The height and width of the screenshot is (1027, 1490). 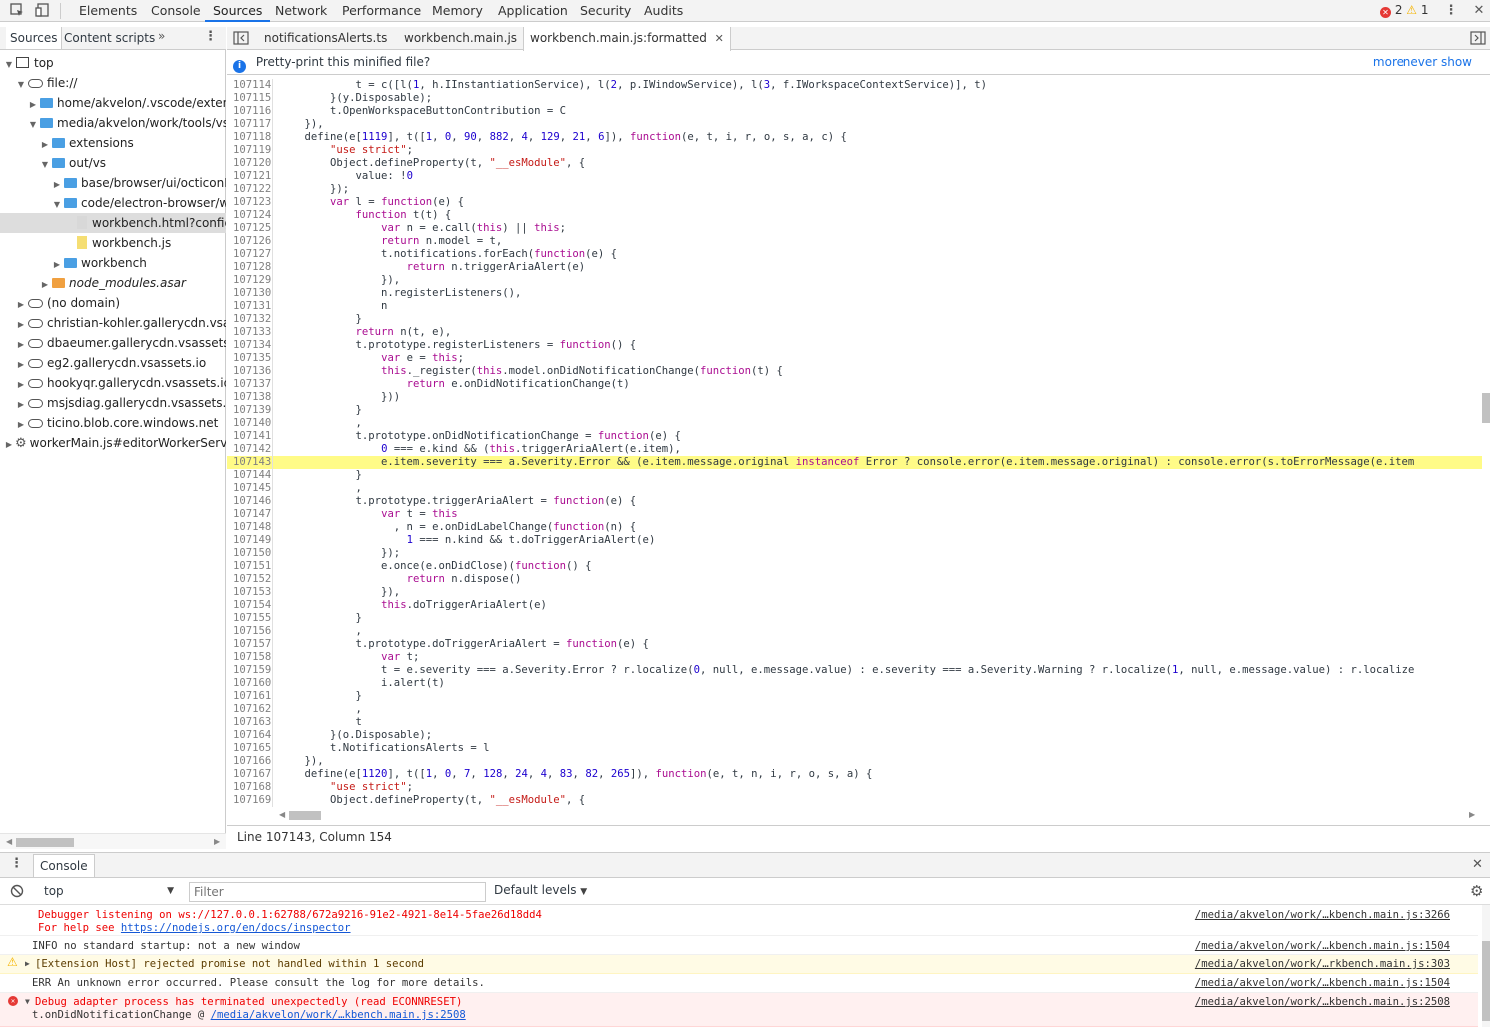 I want to click on code-line: 107153 }),, so click(x=854, y=592).